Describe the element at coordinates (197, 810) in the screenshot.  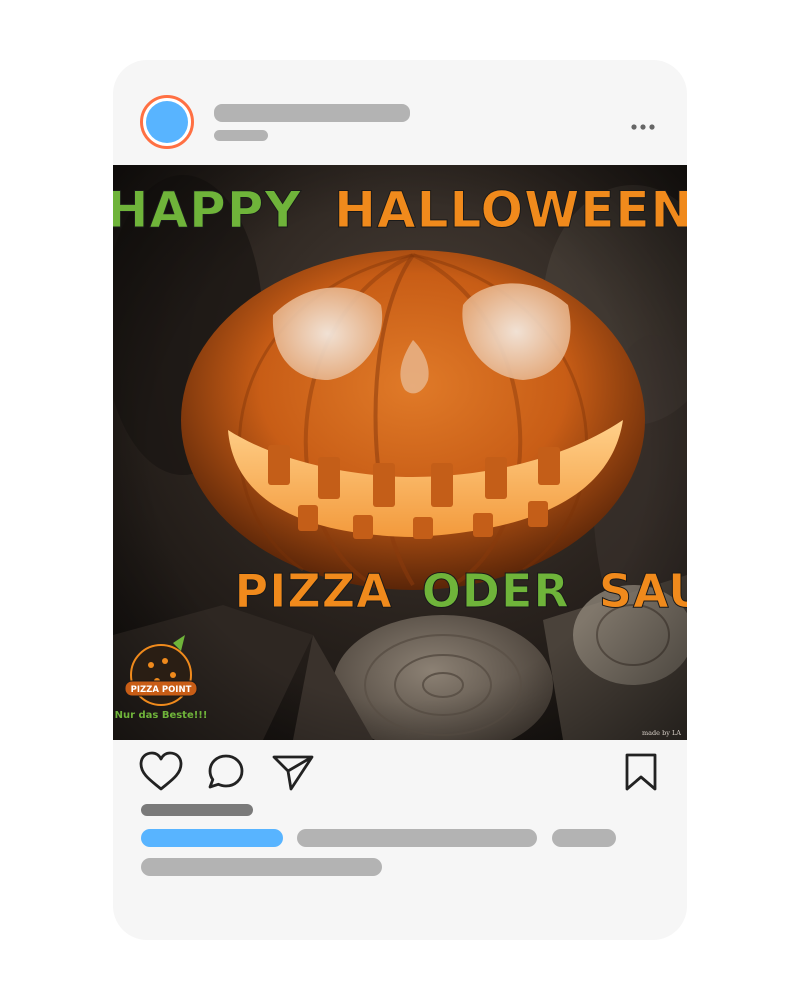
I see `likes-count-placeholder` at that location.